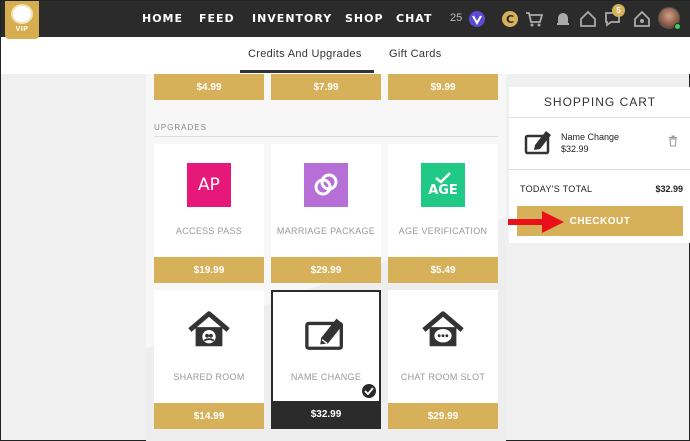  I want to click on bell-icon, so click(563, 19).